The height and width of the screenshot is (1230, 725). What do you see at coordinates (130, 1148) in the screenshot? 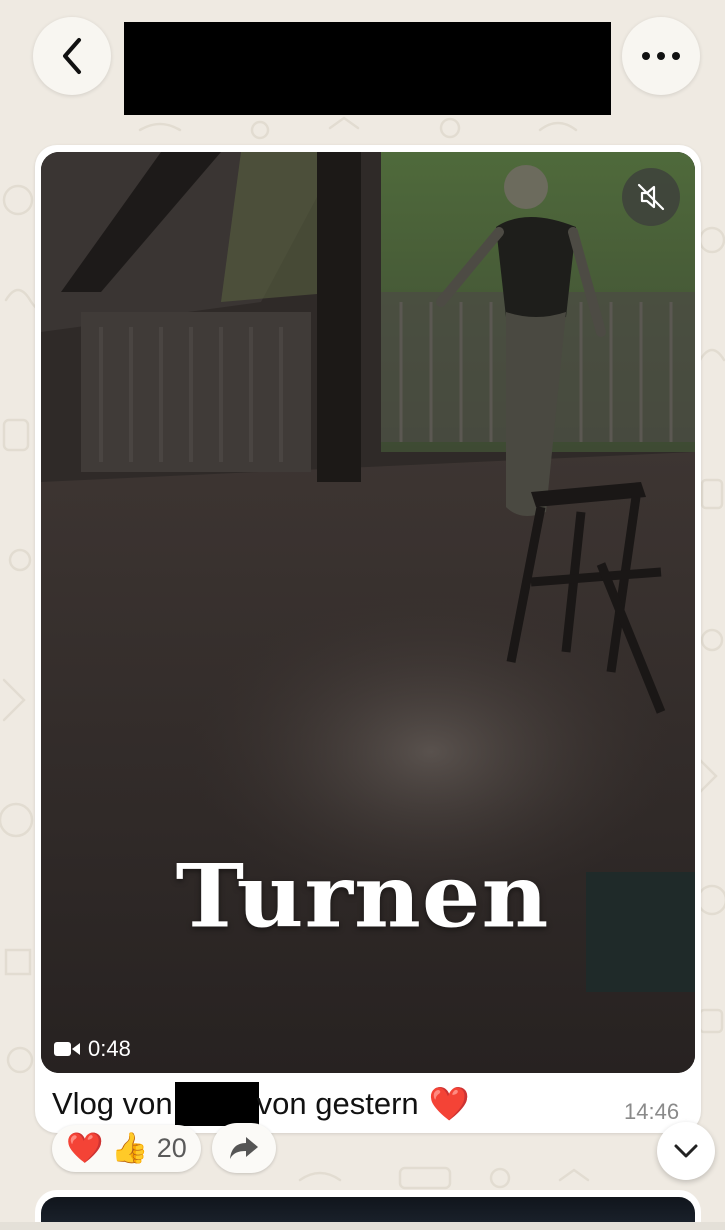
I see `reaction-thumbs-up: 👍` at bounding box center [130, 1148].